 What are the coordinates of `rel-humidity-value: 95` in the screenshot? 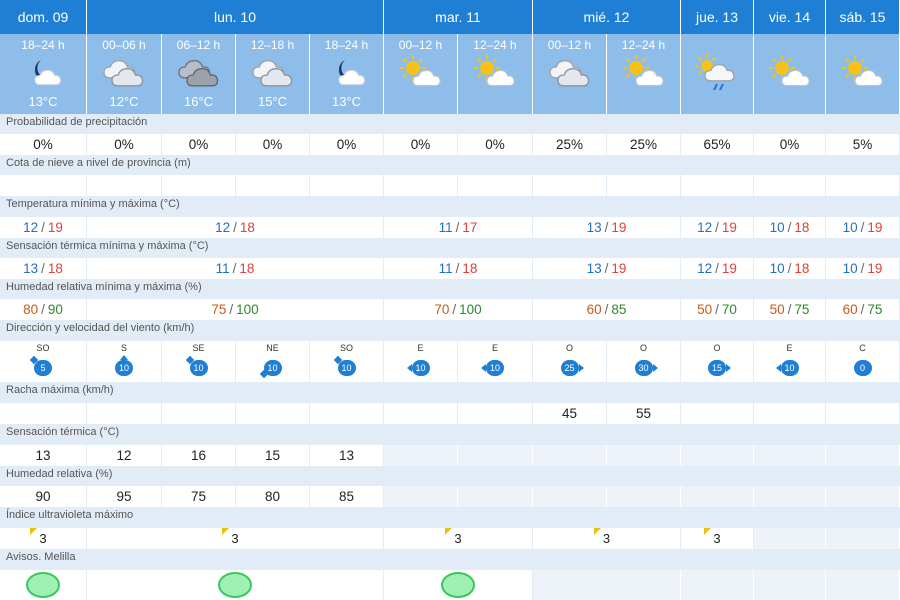 It's located at (124, 496).